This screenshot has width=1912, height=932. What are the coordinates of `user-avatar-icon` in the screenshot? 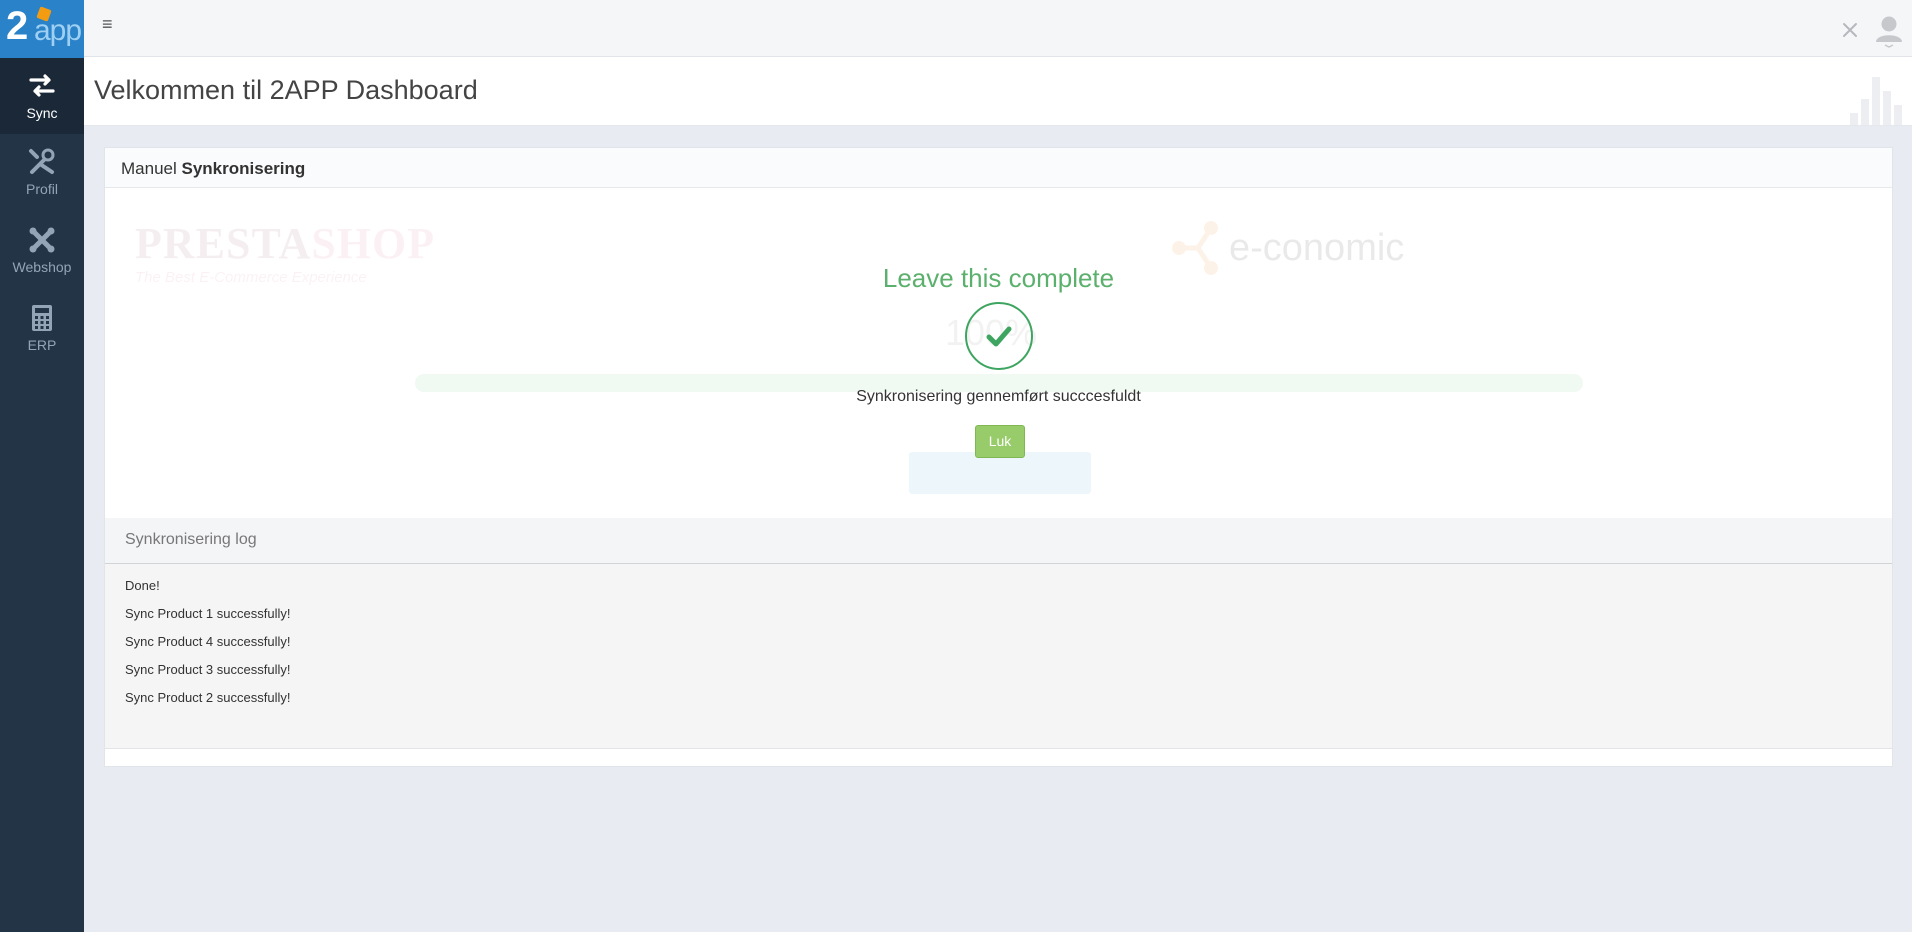 It's located at (1889, 31).